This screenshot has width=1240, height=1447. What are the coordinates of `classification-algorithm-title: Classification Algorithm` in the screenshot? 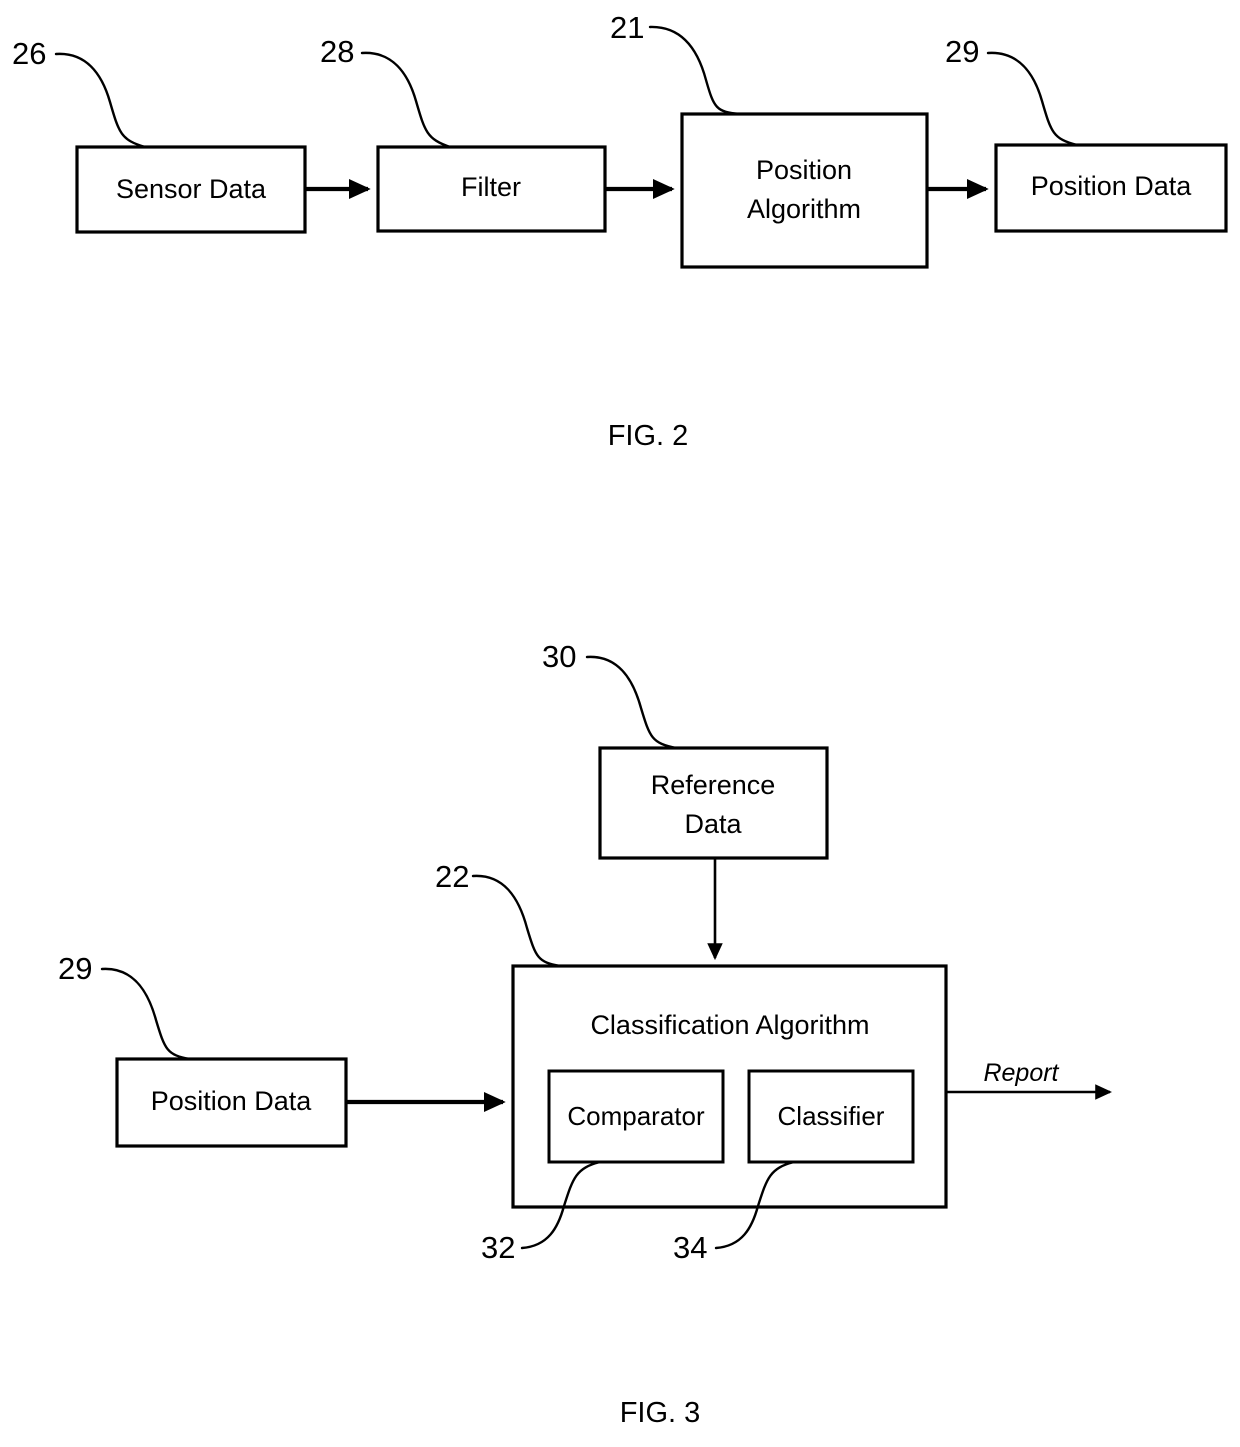 It's located at (729, 1025).